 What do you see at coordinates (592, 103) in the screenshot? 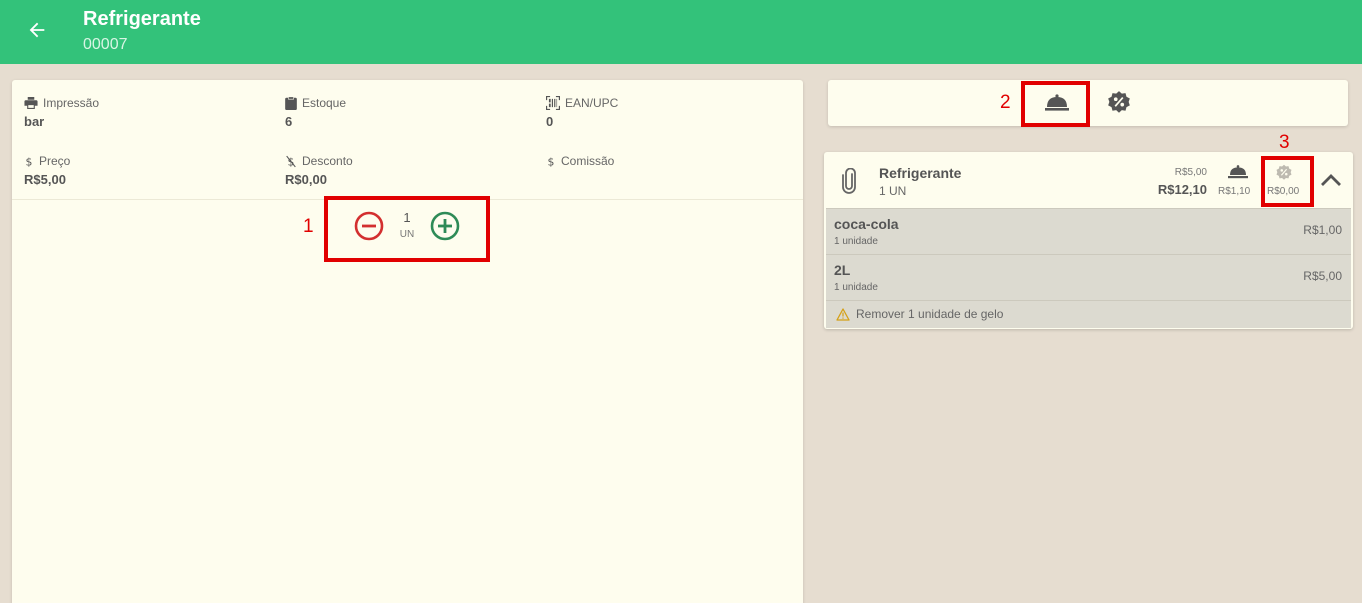
I see `info-ean-label: EAN/UPC` at bounding box center [592, 103].